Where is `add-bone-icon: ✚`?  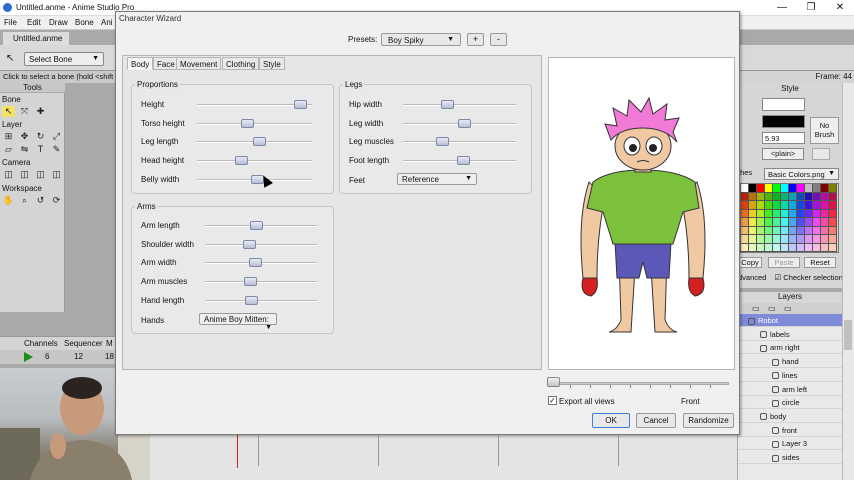
add-bone-icon: ✚ is located at coordinates (40, 111).